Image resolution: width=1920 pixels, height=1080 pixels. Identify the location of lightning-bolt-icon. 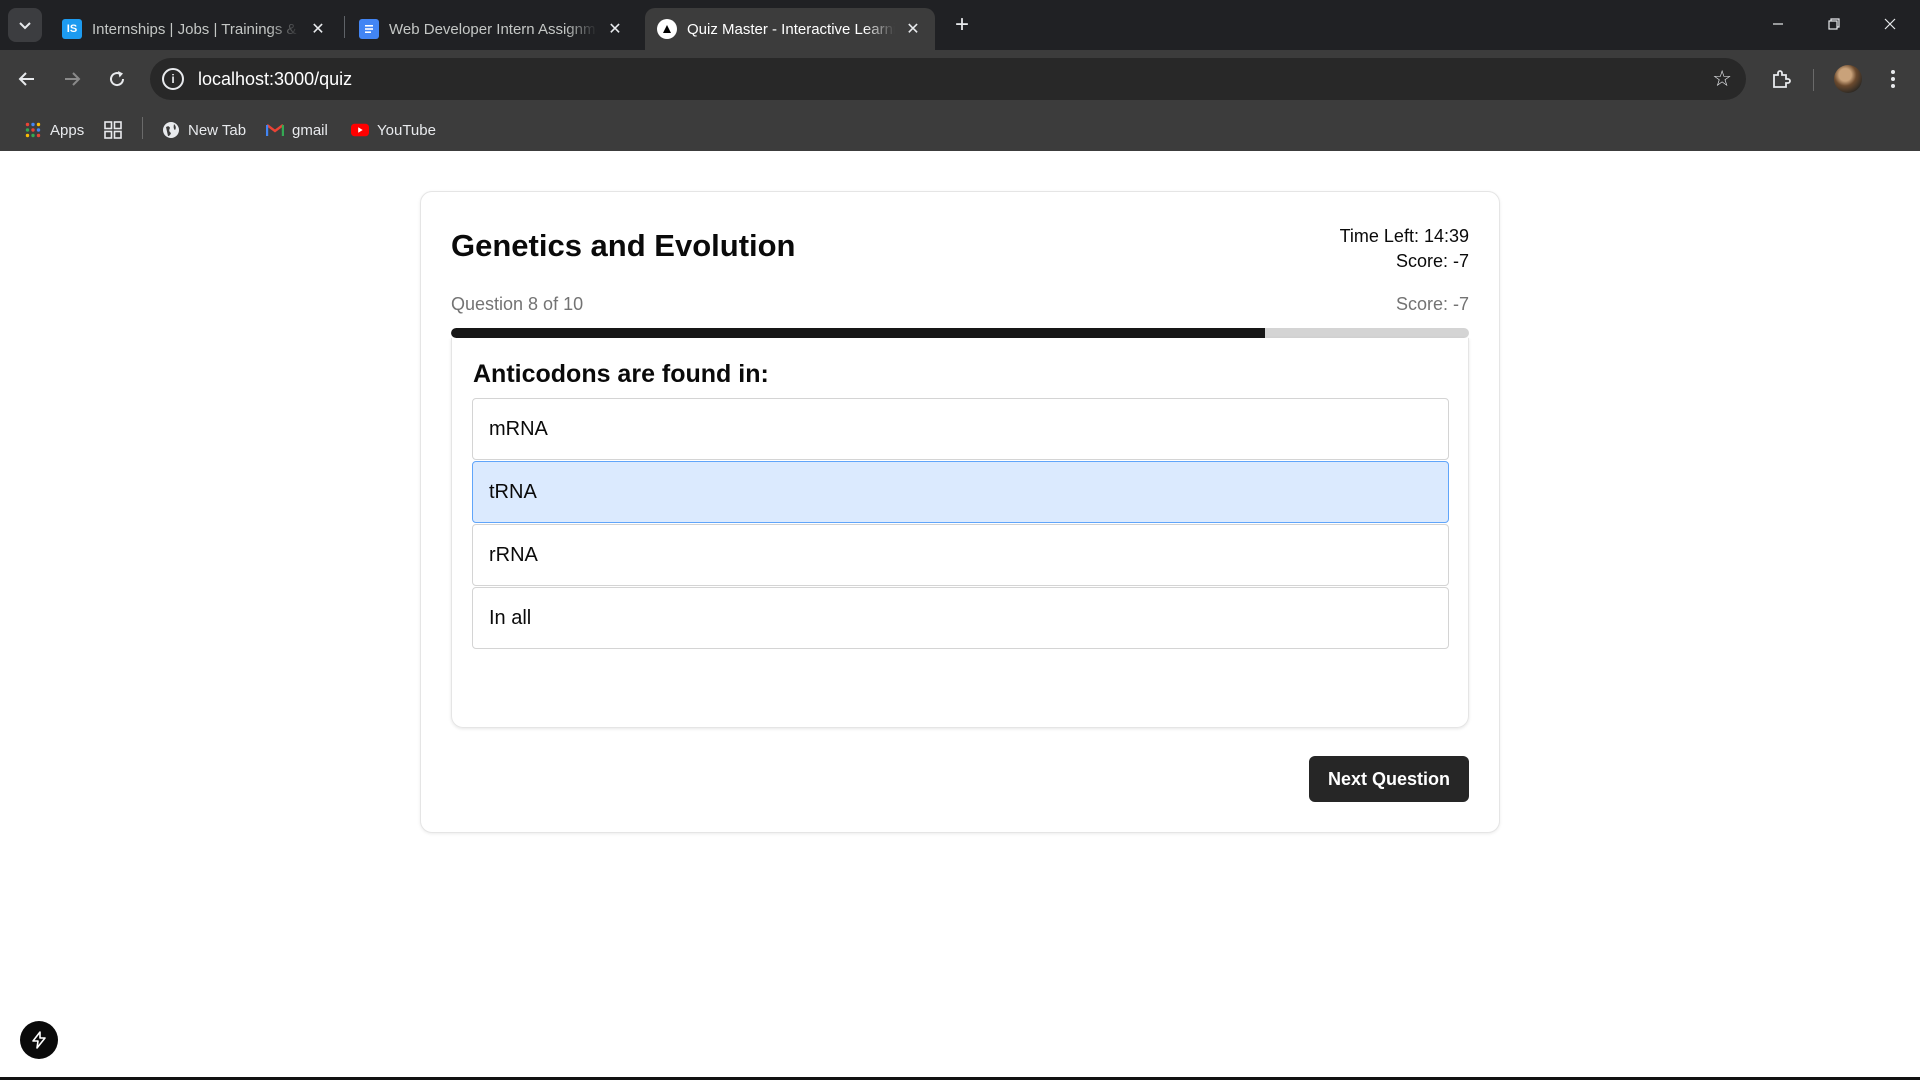
(39, 1040).